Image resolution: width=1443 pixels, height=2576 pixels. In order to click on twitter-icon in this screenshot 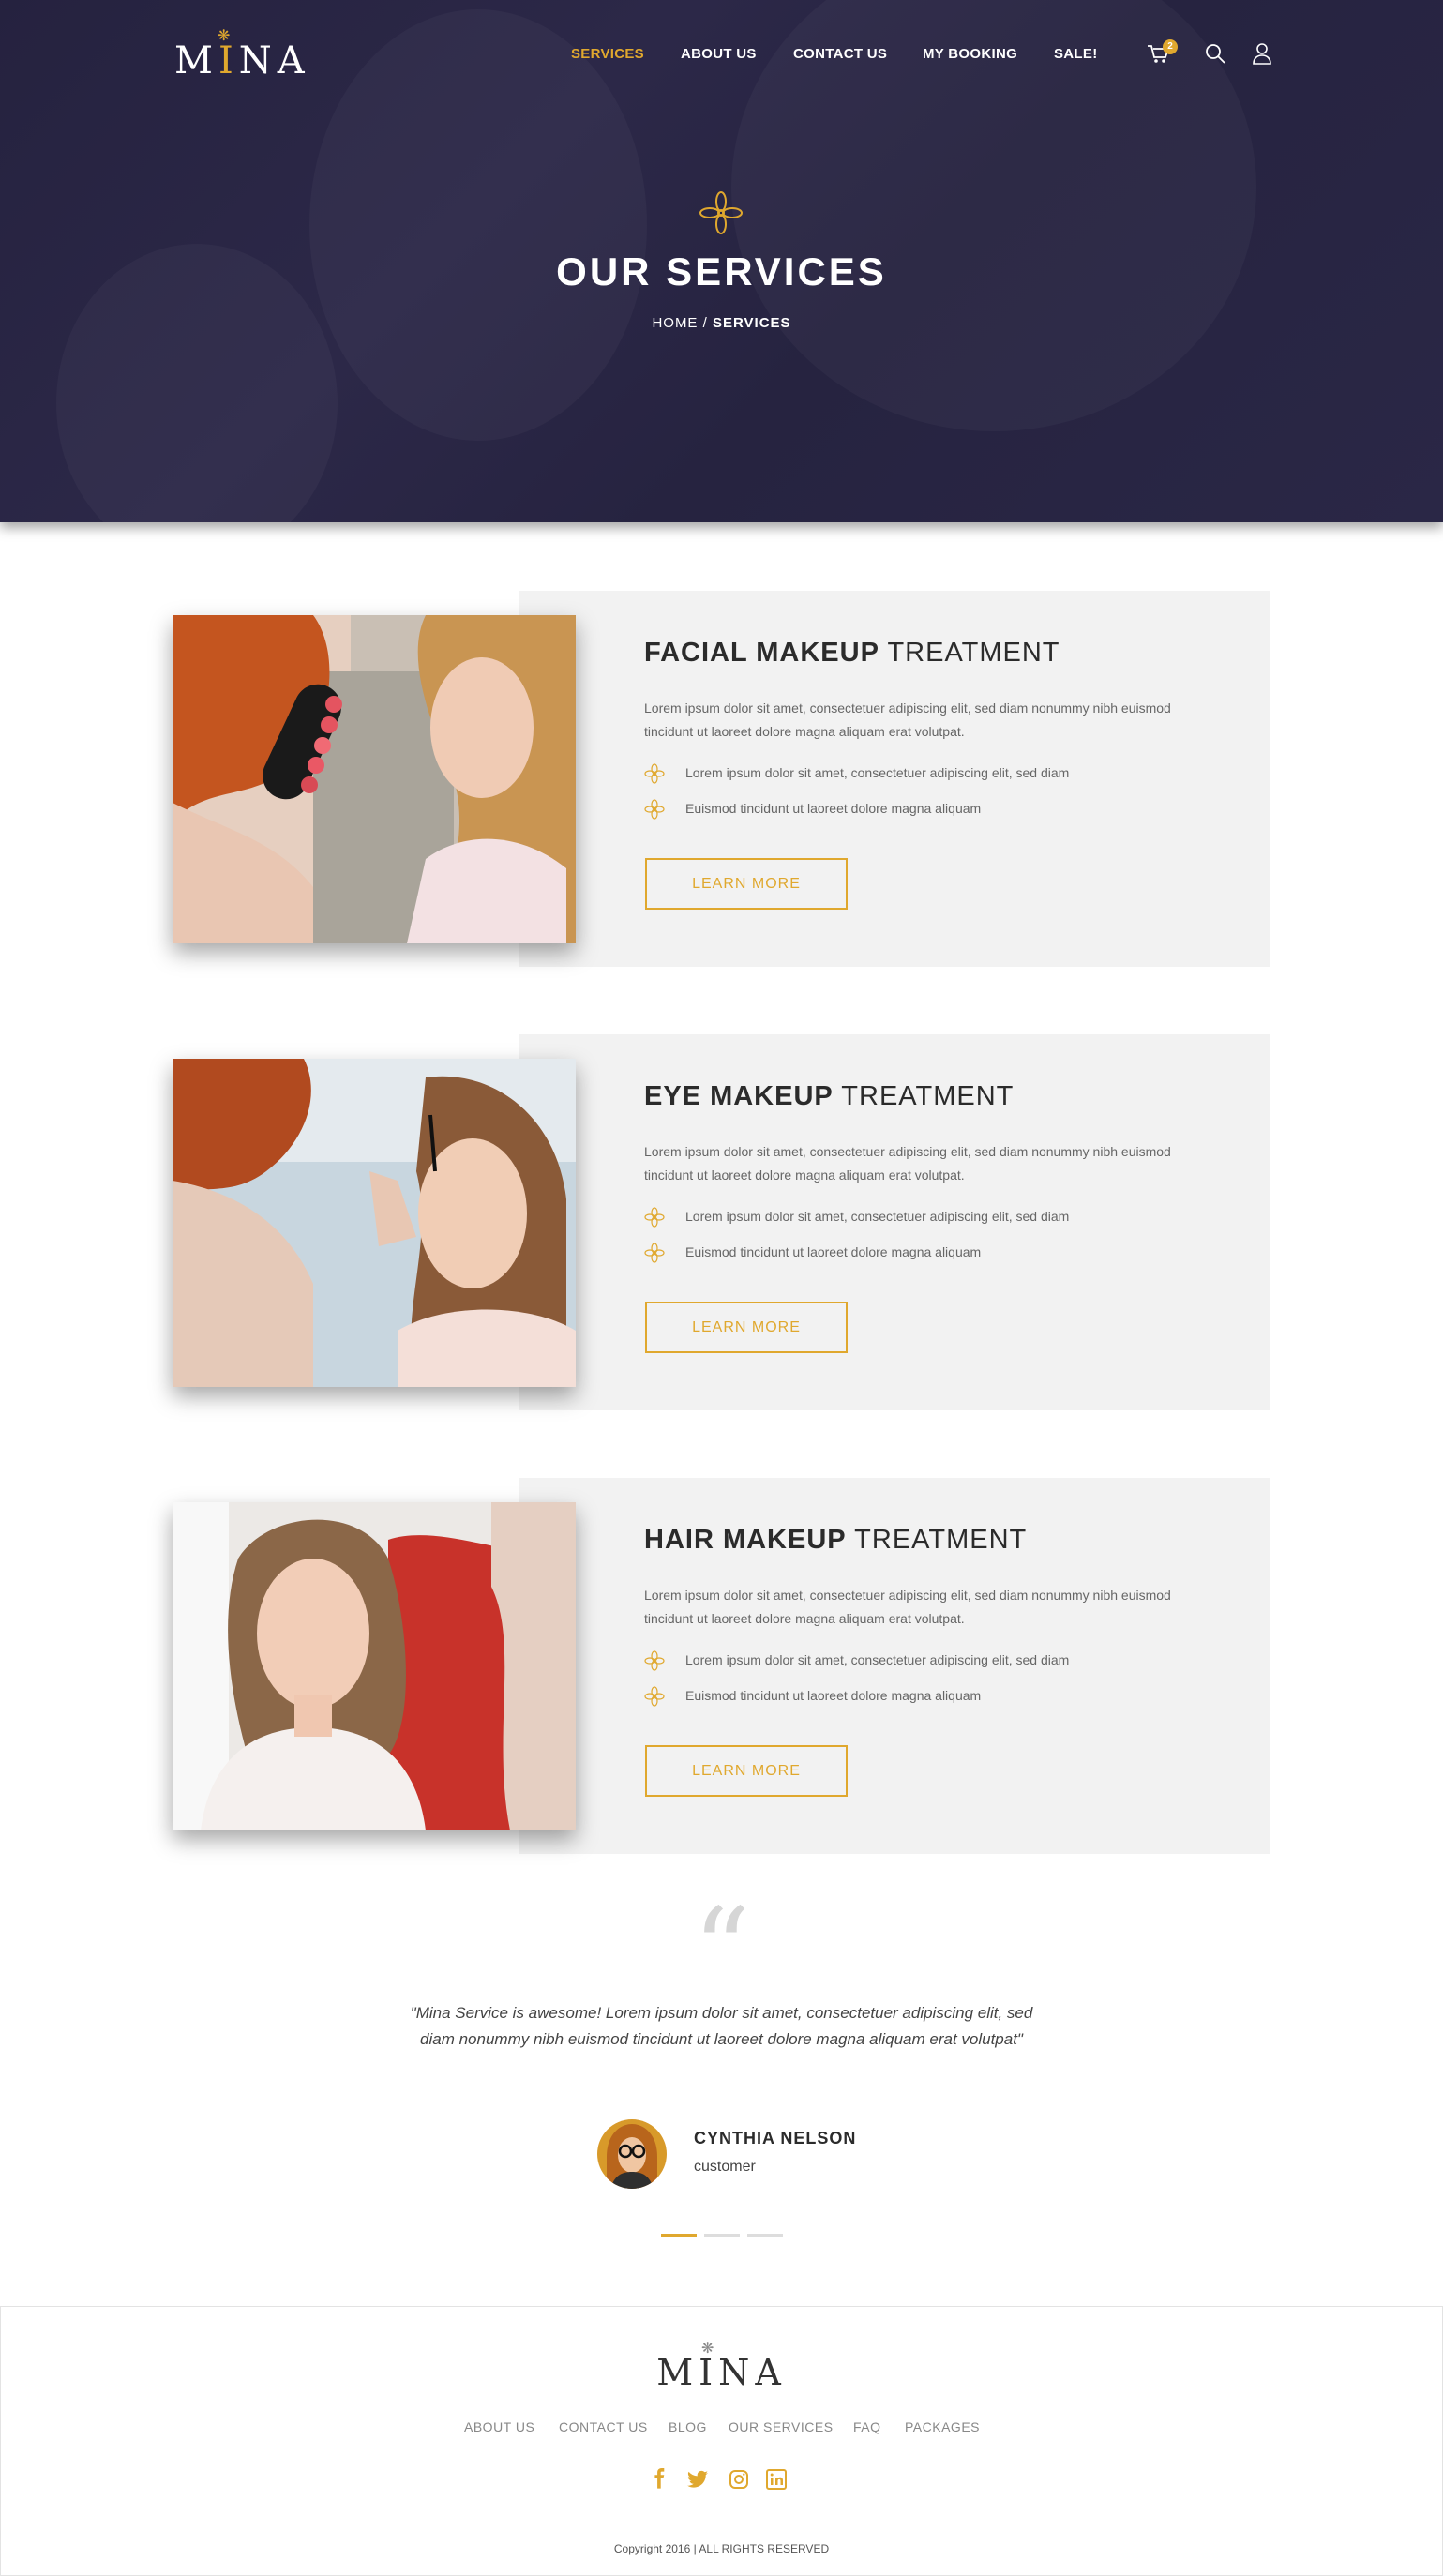, I will do `click(697, 2479)`.